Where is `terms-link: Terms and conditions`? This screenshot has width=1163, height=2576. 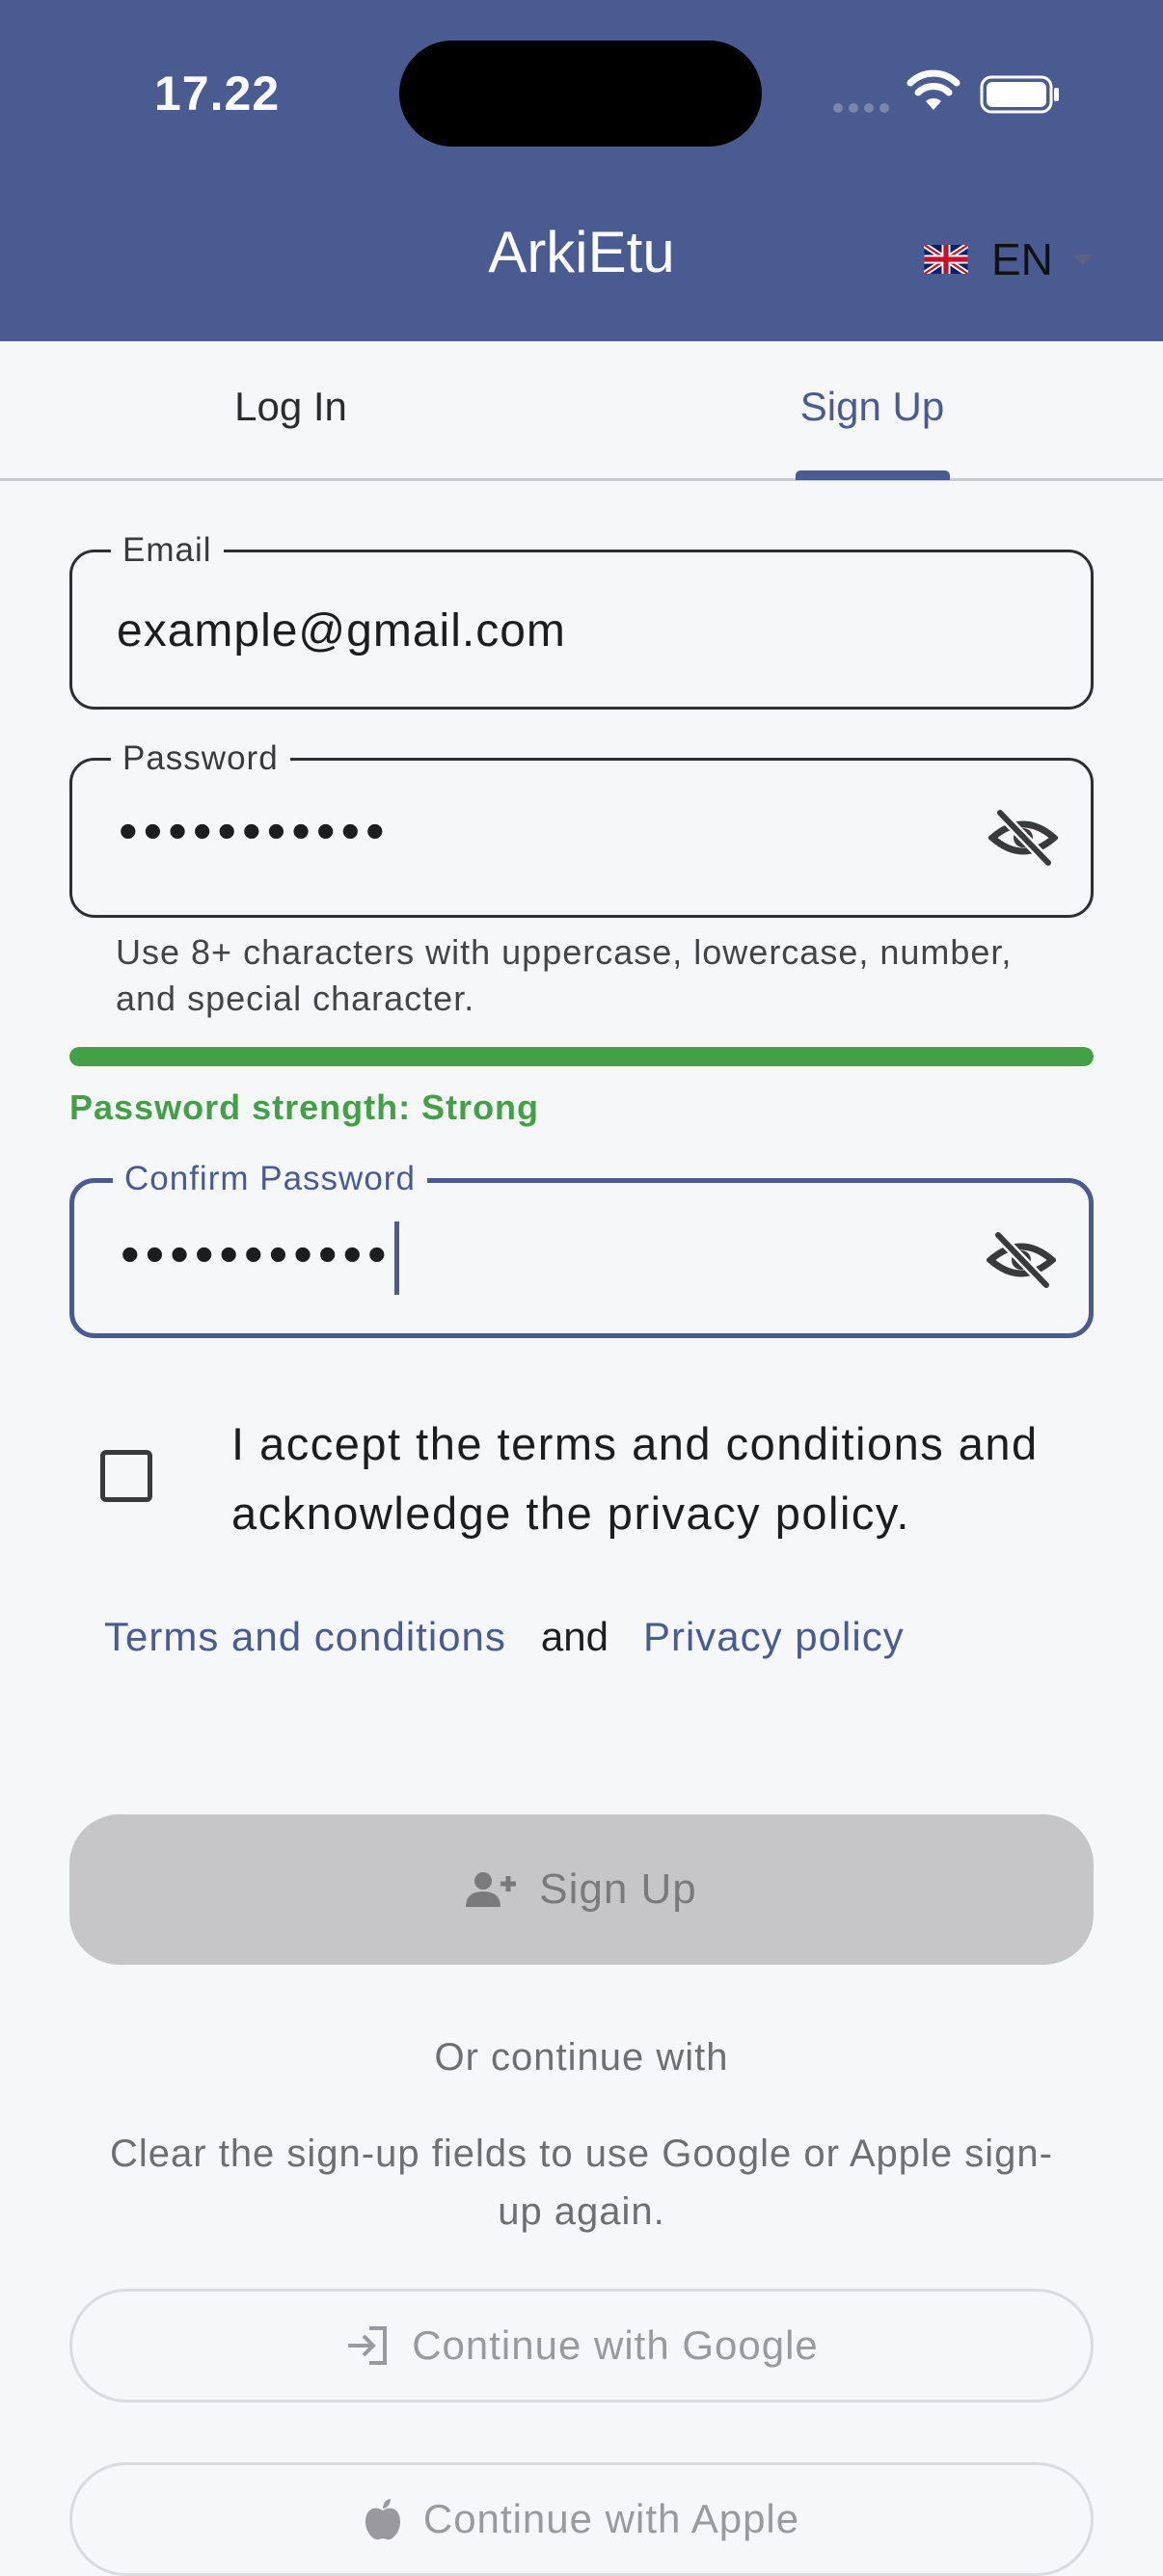
terms-link: Terms and conditions is located at coordinates (305, 1637).